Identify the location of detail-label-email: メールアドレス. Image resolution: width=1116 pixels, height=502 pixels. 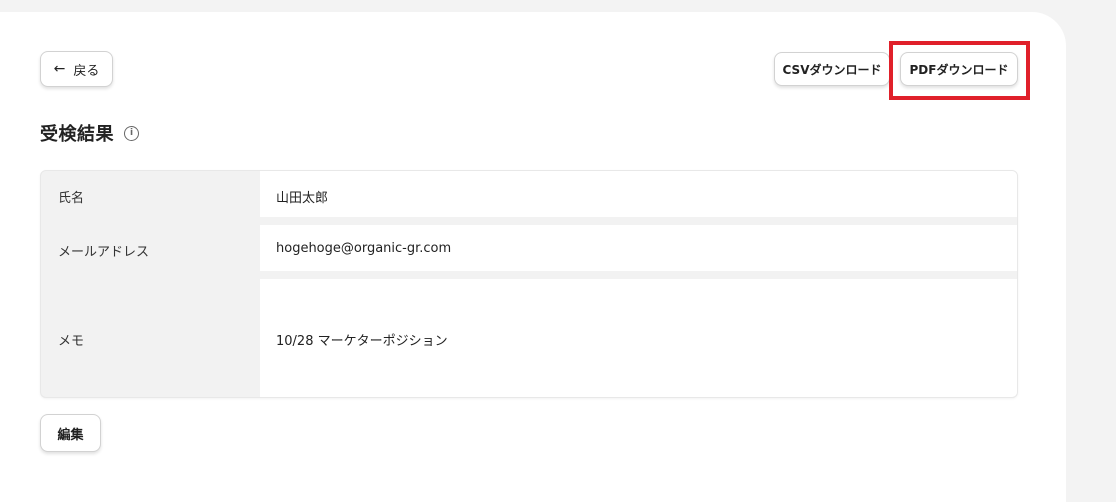
(104, 252).